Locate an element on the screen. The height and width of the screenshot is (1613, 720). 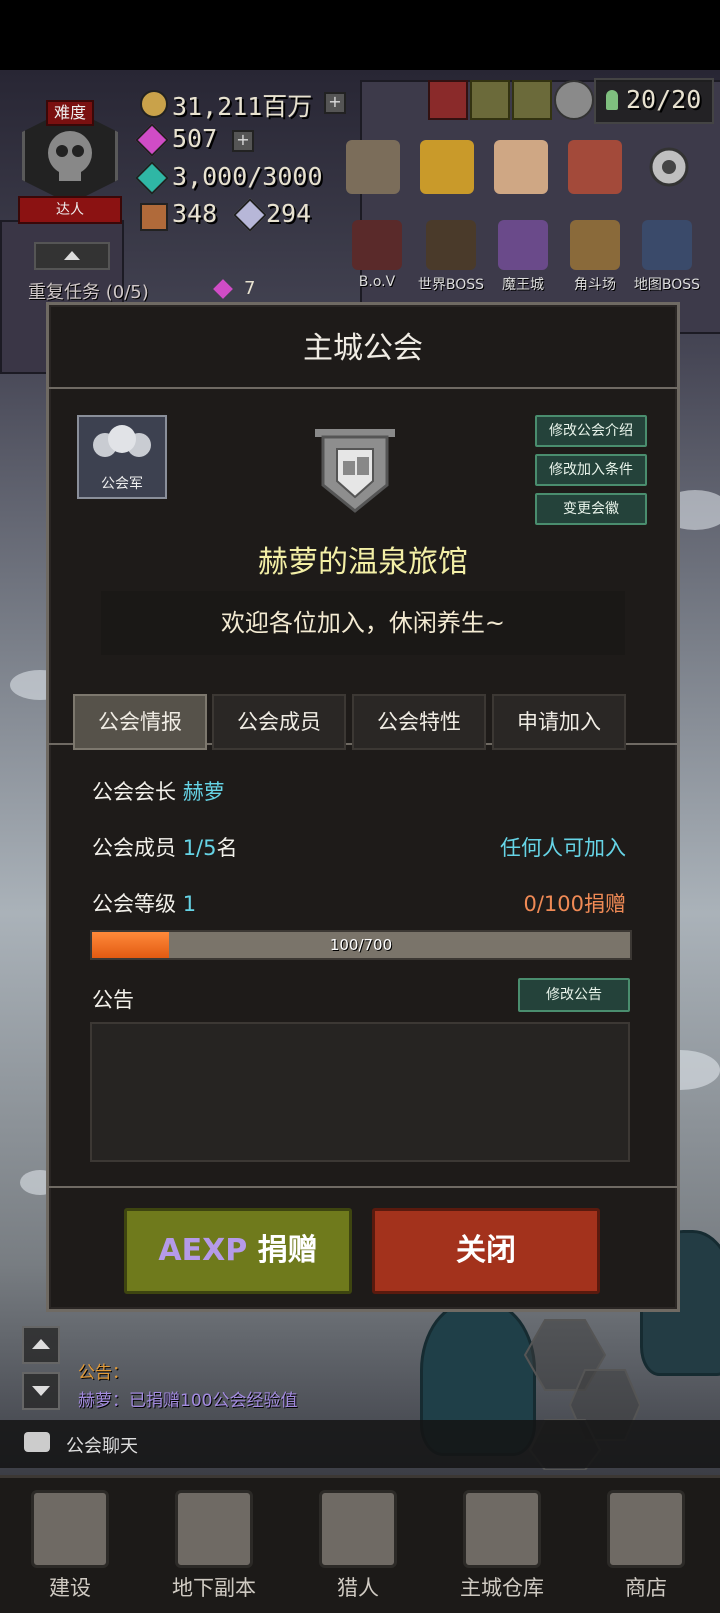
guild-army-label: 公会军 is located at coordinates (122, 484).